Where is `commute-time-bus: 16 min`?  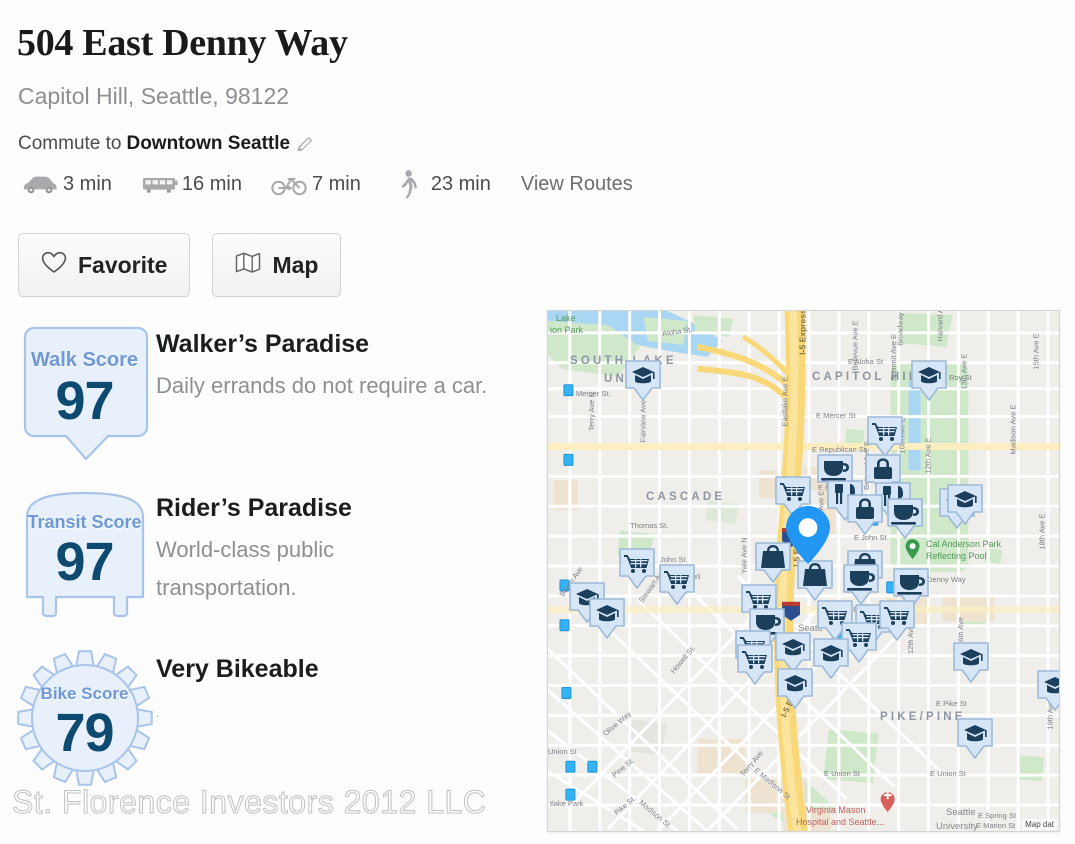
commute-time-bus: 16 min is located at coordinates (211, 183).